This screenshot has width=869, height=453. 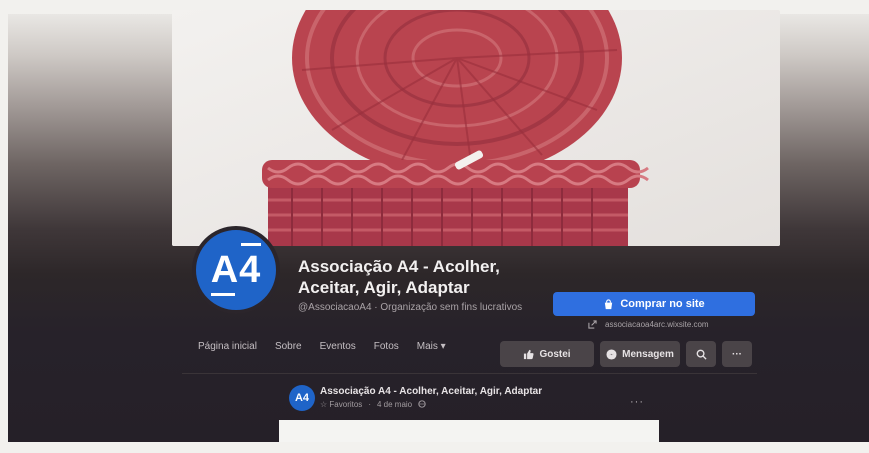 I want to click on tab-events: Eventos, so click(x=338, y=346).